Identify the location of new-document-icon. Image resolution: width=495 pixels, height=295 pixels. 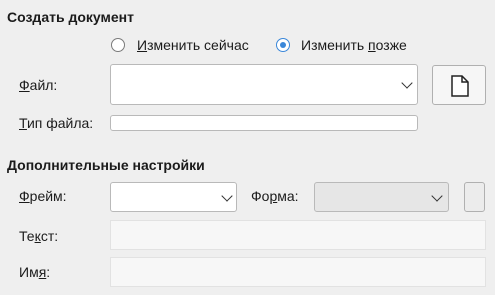
(460, 88).